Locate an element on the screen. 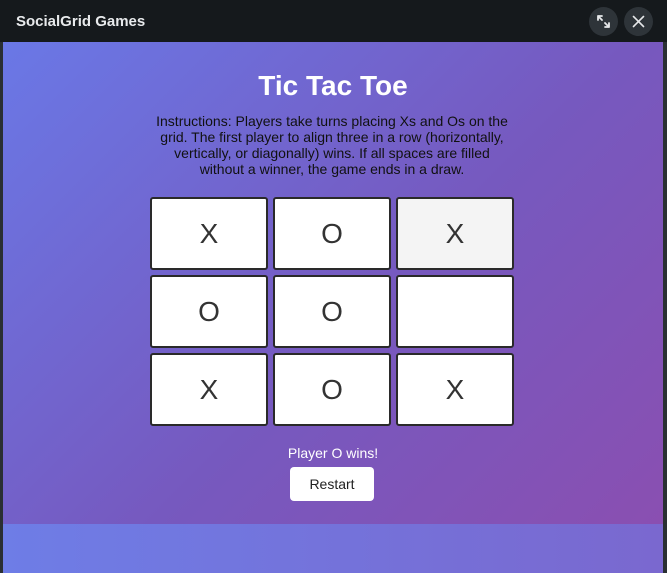 Image resolution: width=667 pixels, height=573 pixels. app-title: SocialGrid Games is located at coordinates (81, 21).